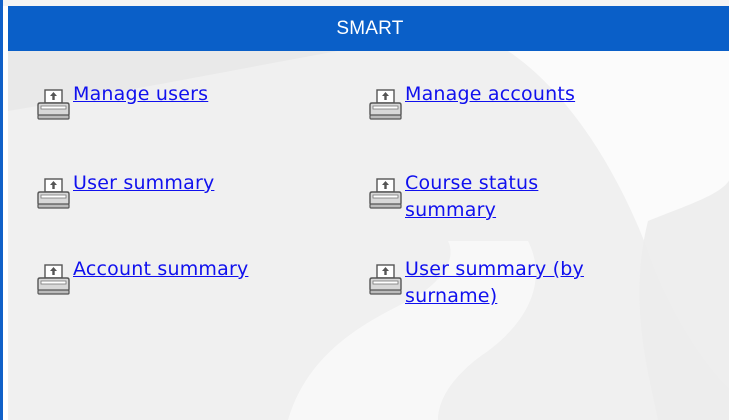 This screenshot has height=420, width=729. I want to click on link-manage-users: Manage users, so click(179, 102).